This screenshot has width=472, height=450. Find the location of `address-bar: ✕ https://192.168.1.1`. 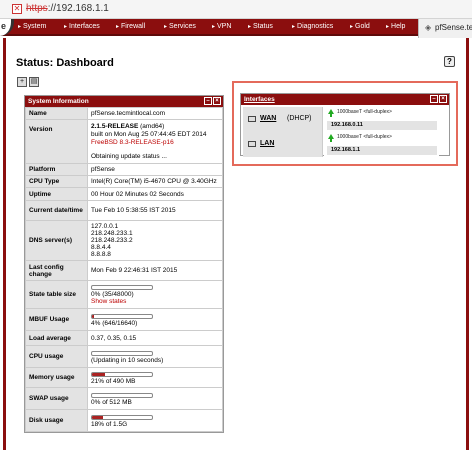

address-bar: ✕ https://192.168.1.1 is located at coordinates (236, 9).